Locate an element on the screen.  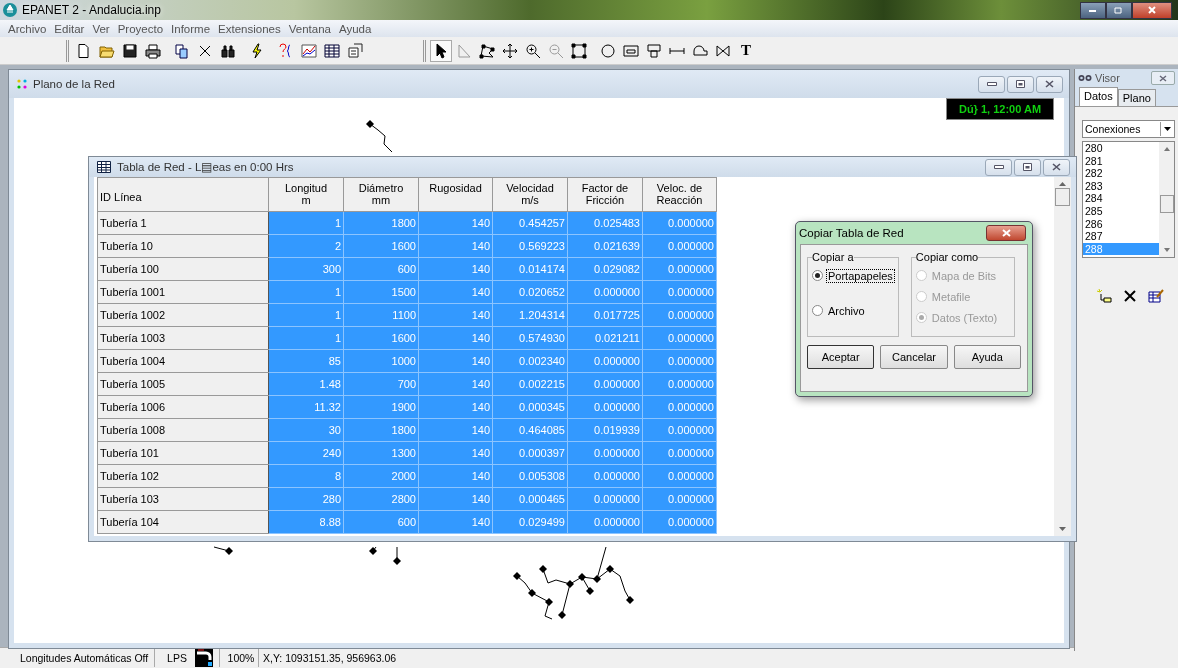
tab: Plano is located at coordinates (1136, 97).